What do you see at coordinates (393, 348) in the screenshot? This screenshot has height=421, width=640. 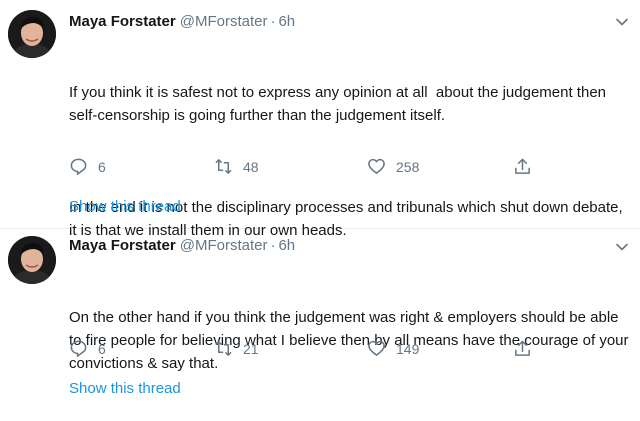 I see `like-button: 149` at bounding box center [393, 348].